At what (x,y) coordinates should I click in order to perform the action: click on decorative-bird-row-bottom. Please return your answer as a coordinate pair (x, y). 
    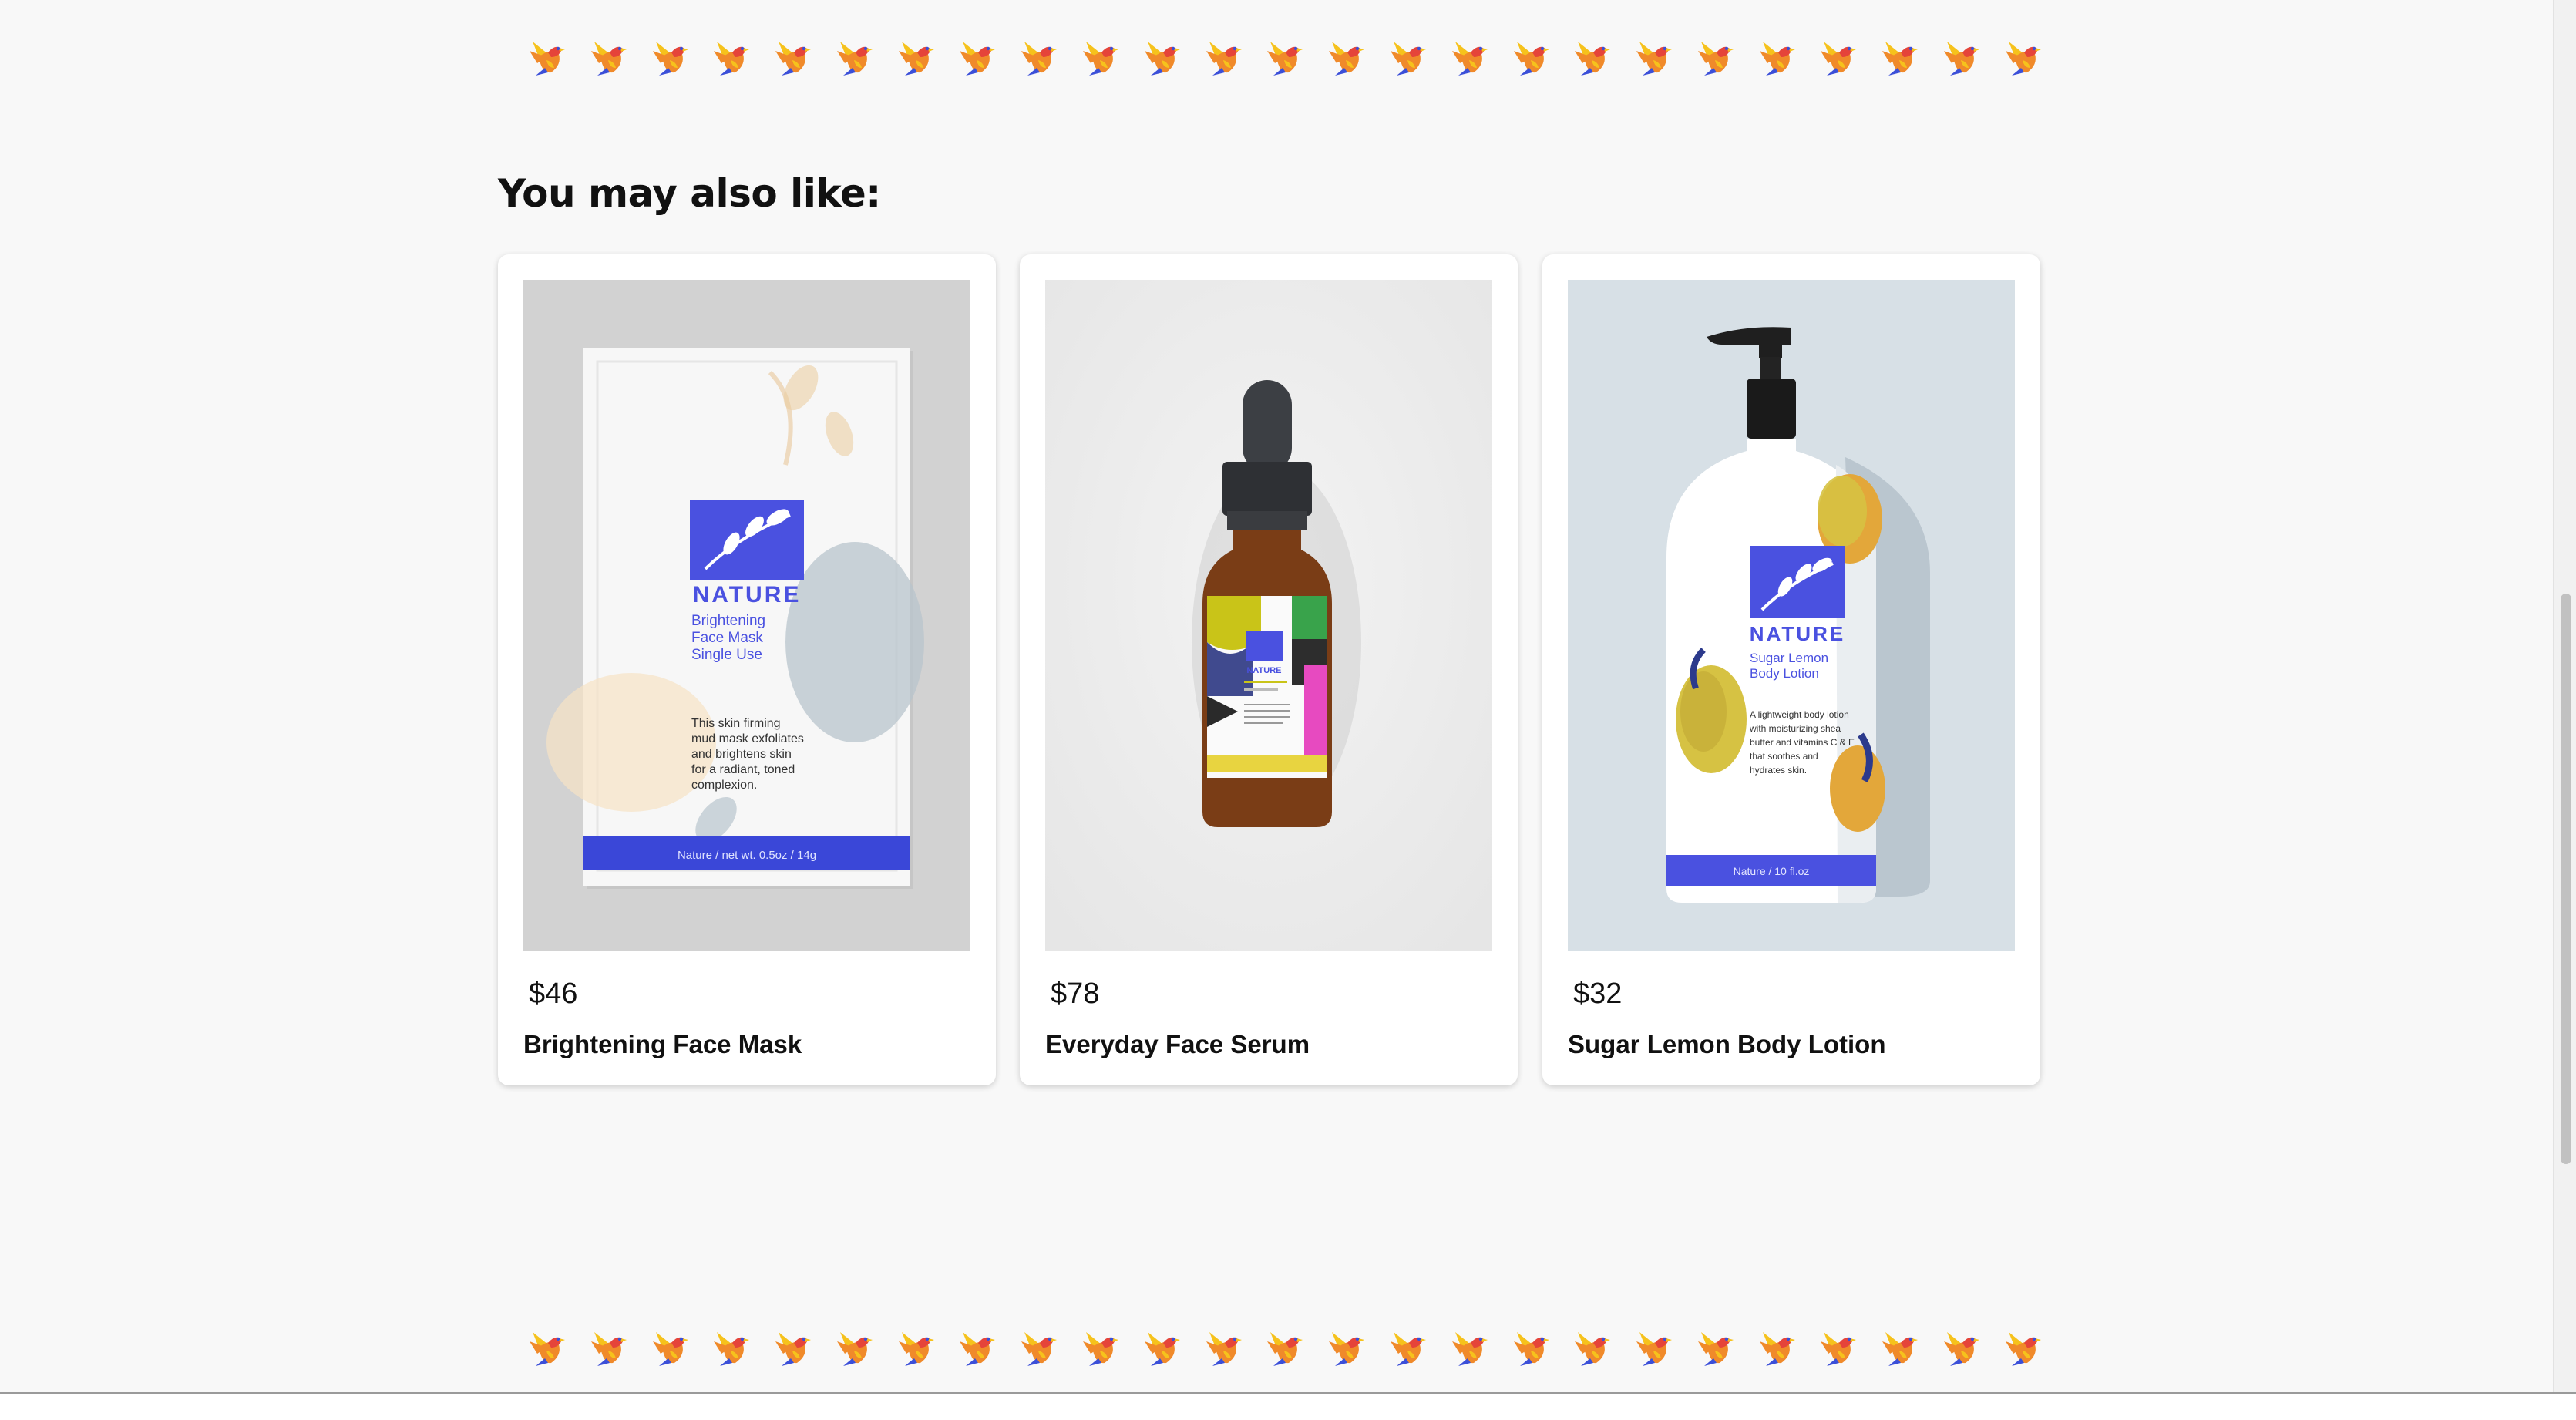
    Looking at the image, I should click on (1285, 1347).